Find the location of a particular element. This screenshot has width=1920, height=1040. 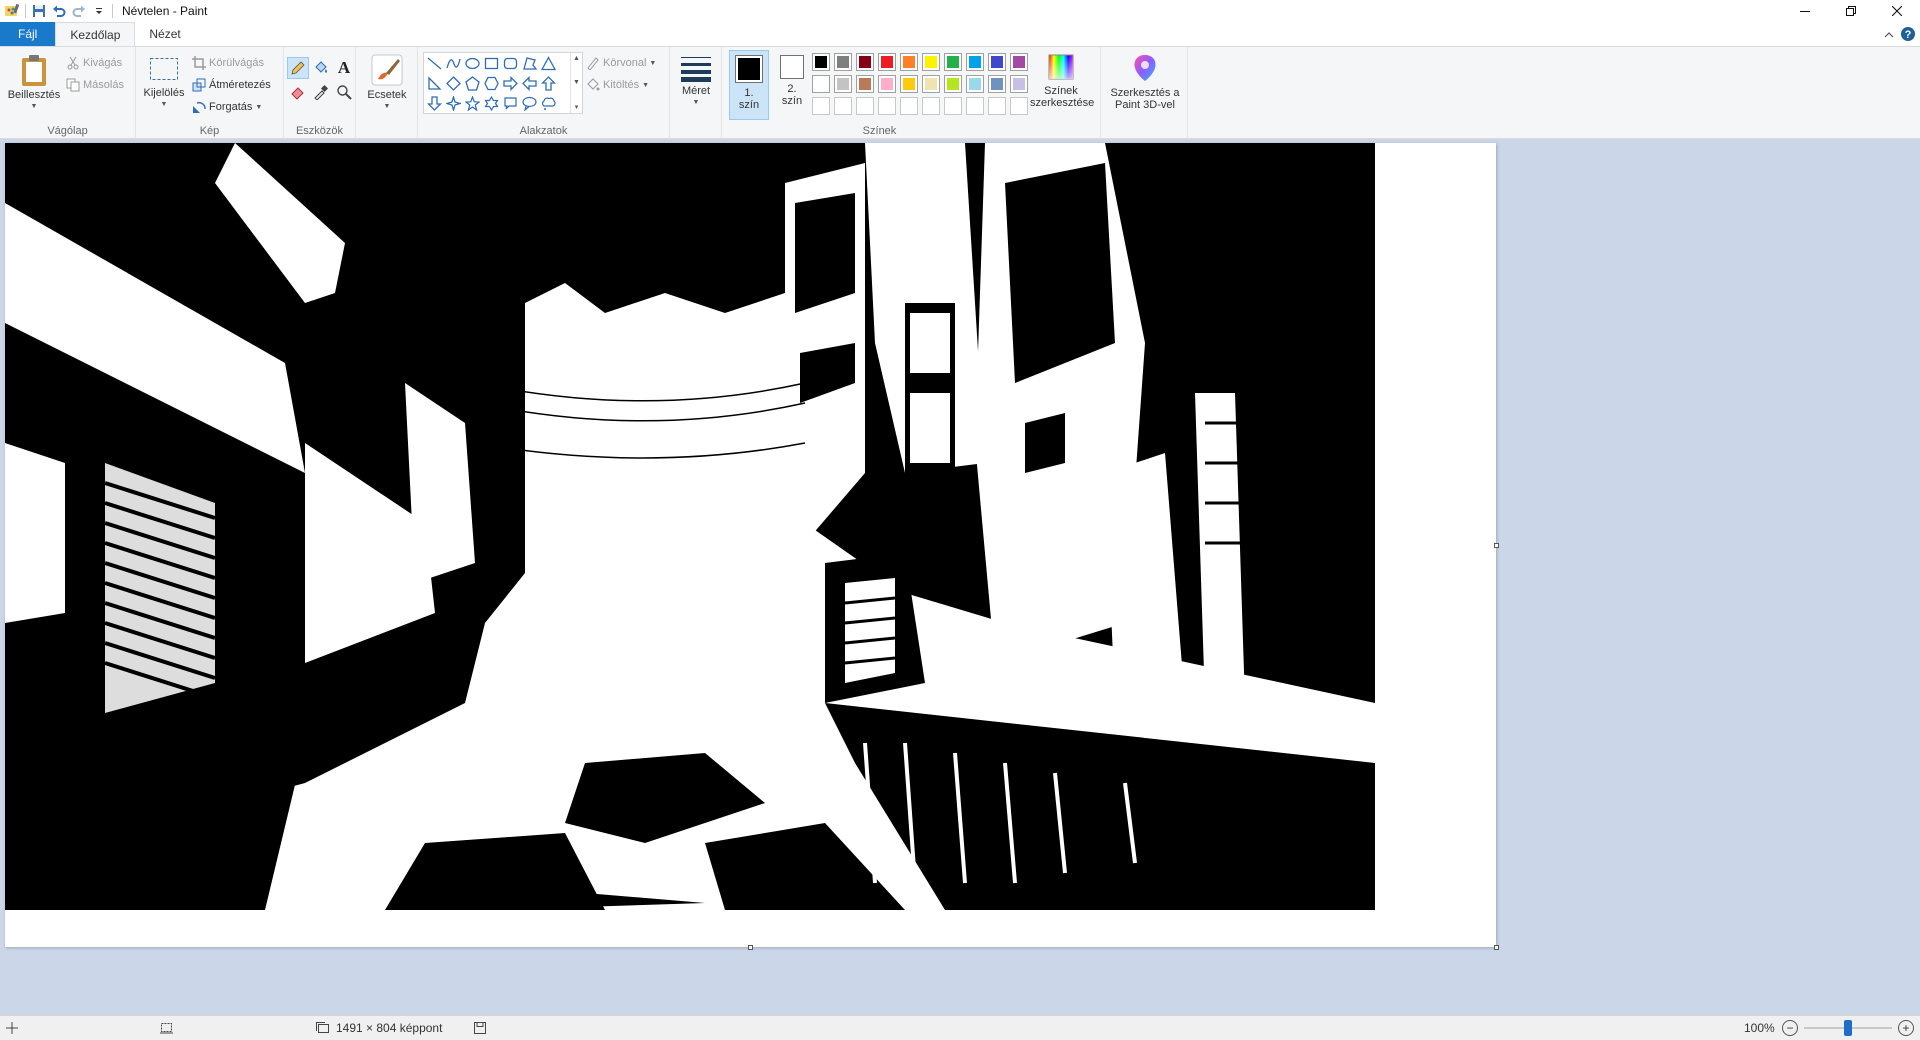

resize-handle-right is located at coordinates (1496, 545).